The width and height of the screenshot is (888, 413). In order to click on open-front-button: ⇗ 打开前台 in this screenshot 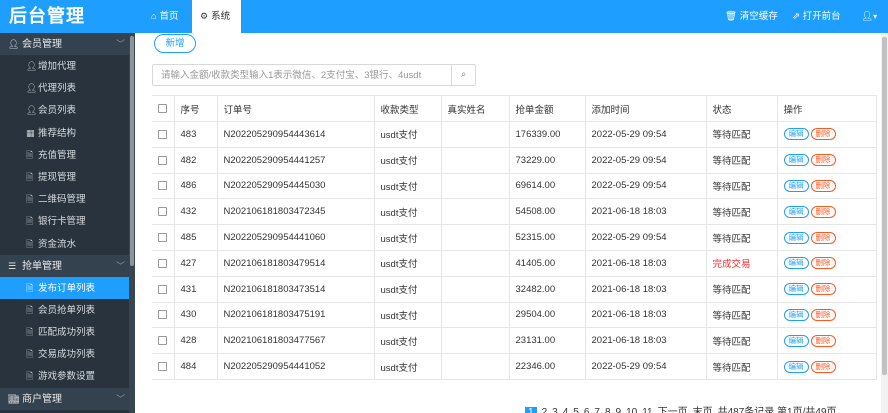, I will do `click(816, 16)`.